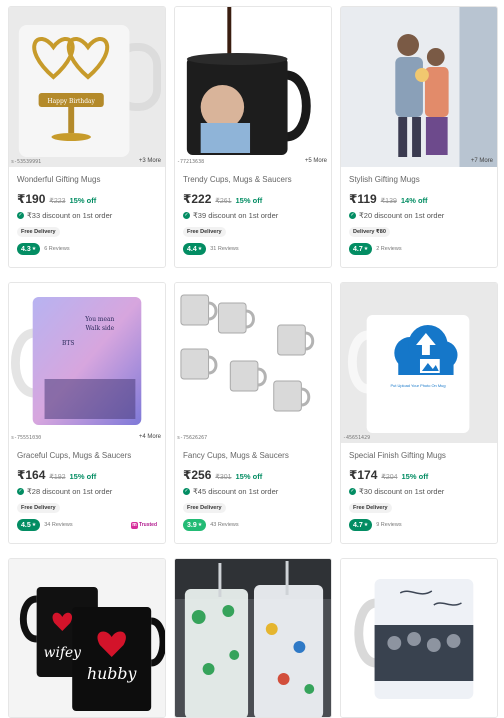  I want to click on mug-print-text: You mean, so click(99, 319).